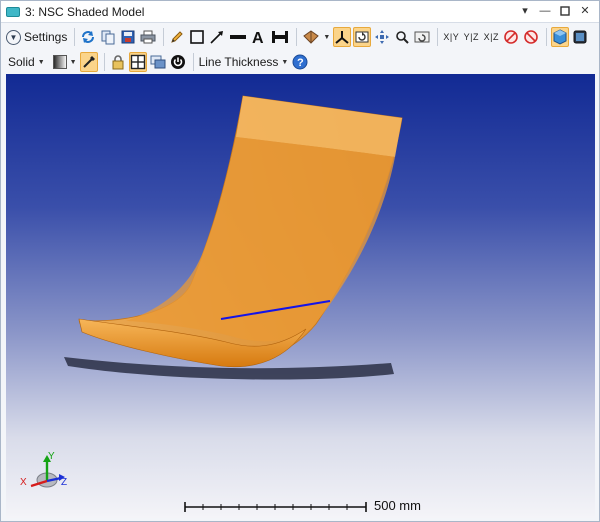 The image size is (600, 522). I want to click on view-orientation-dropdown: ▼, so click(316, 37).